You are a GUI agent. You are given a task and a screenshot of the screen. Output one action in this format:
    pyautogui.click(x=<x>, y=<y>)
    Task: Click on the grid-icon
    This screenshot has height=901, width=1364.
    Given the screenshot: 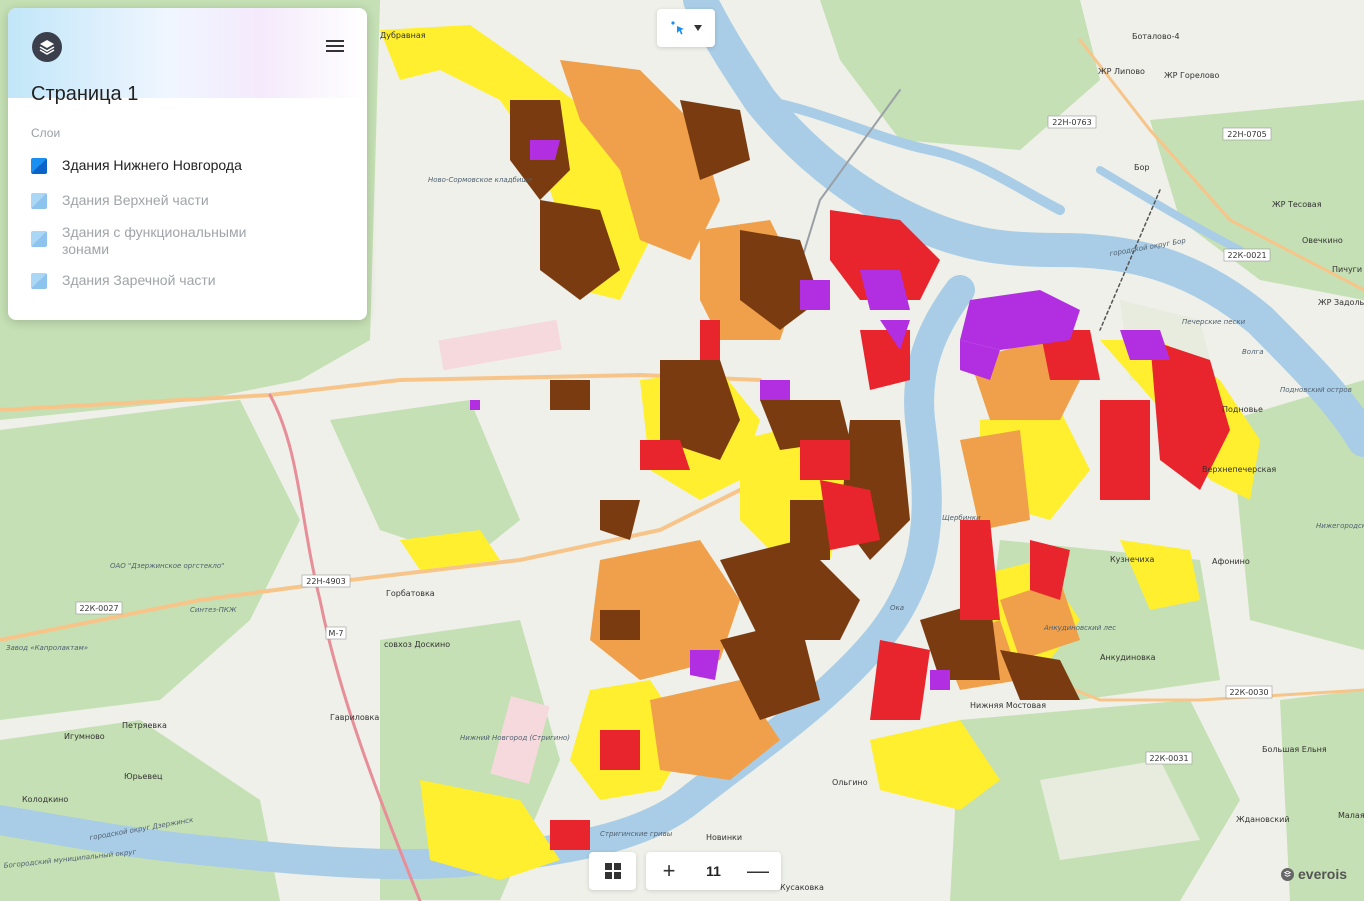 What is the action you would take?
    pyautogui.click(x=612, y=871)
    